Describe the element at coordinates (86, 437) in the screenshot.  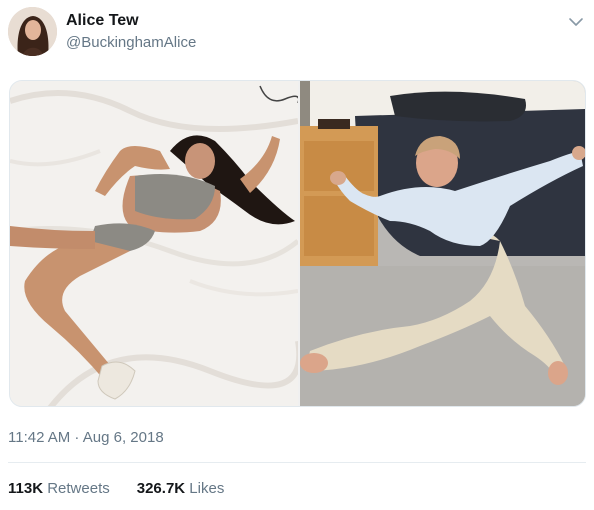
I see `tweet-timestamp: 11:42 AM · Aug 6, 2018` at that location.